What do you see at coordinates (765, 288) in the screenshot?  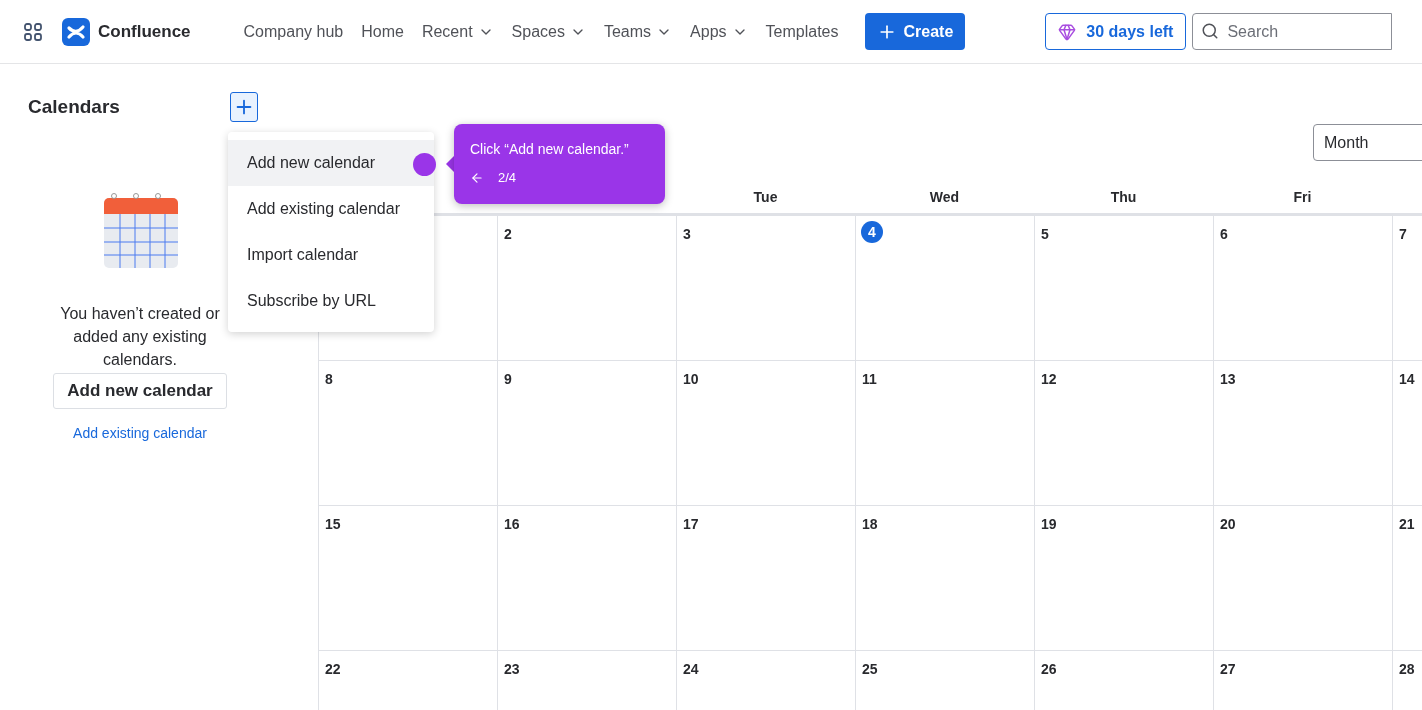 I see `day-cell: 3` at bounding box center [765, 288].